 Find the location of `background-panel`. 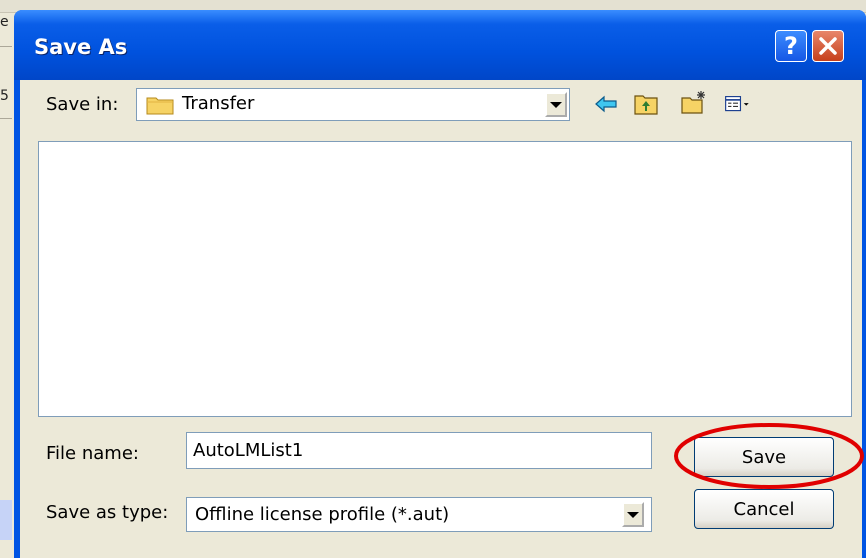

background-panel is located at coordinates (6, 520).